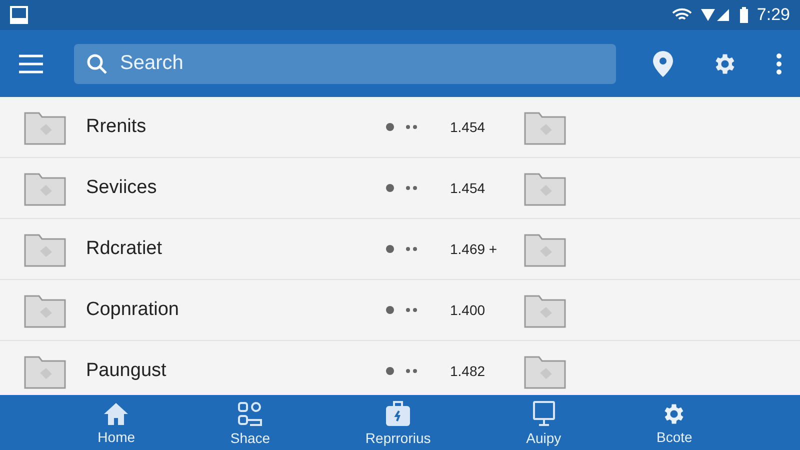 This screenshot has width=800, height=450. What do you see at coordinates (125, 249) in the screenshot?
I see `folder-name: Rdcratiet` at bounding box center [125, 249].